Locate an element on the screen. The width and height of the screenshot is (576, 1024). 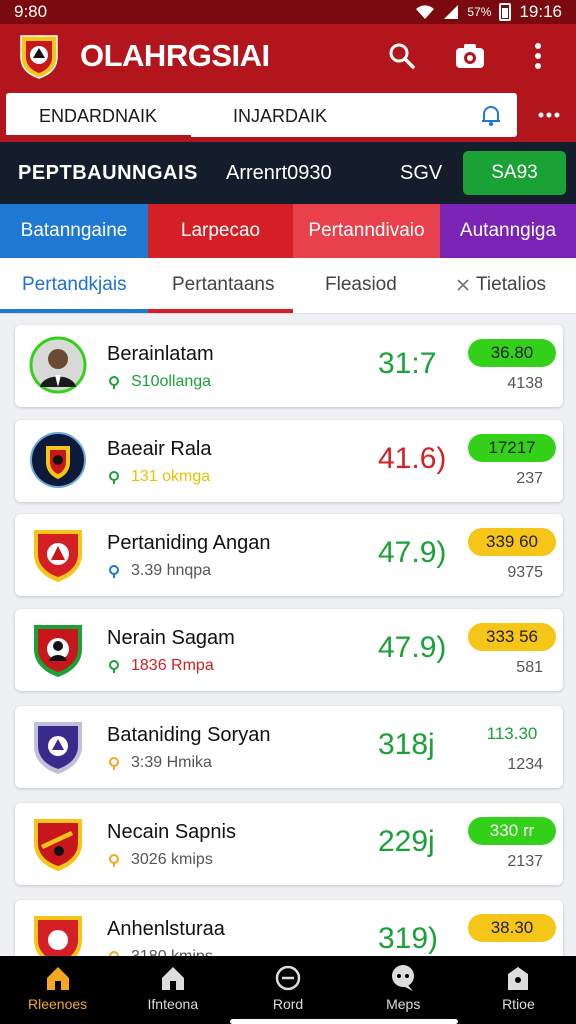
more-horizontal-button is located at coordinates (549, 115).